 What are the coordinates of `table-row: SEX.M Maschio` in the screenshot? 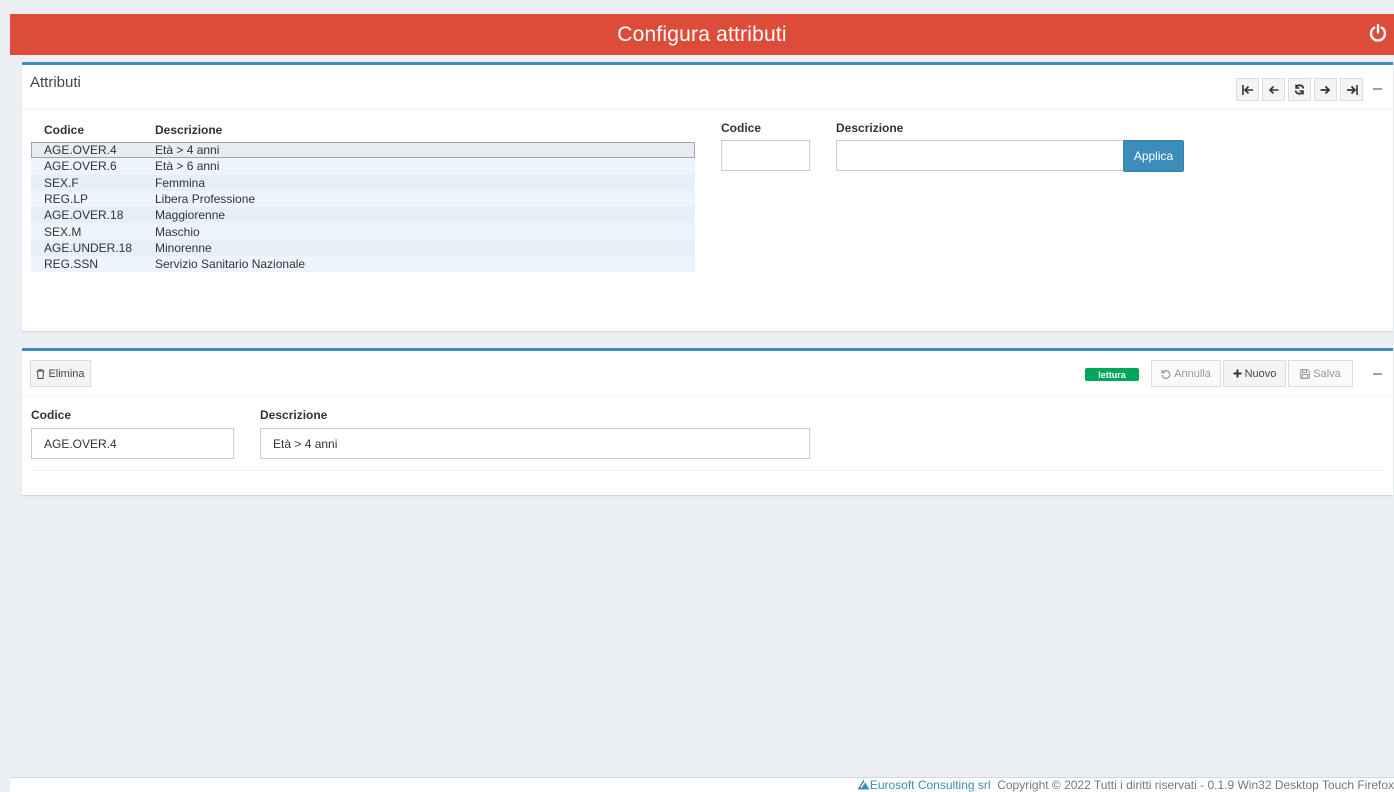 It's located at (363, 231).